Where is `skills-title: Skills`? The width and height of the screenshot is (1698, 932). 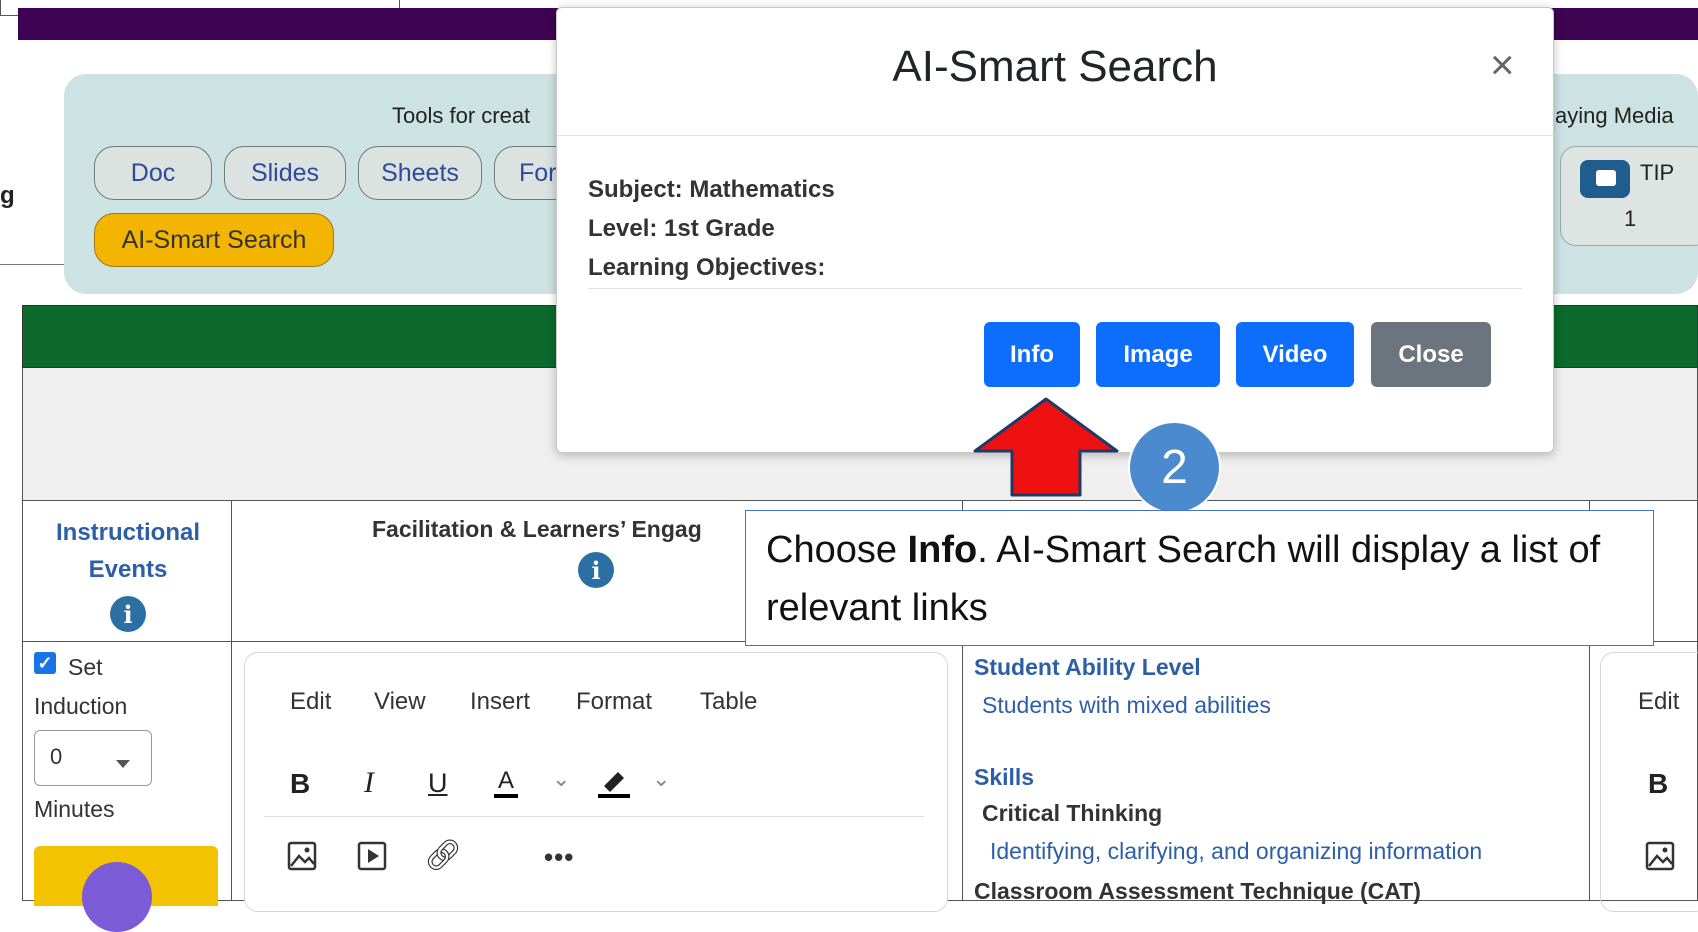
skills-title: Skills is located at coordinates (1004, 777).